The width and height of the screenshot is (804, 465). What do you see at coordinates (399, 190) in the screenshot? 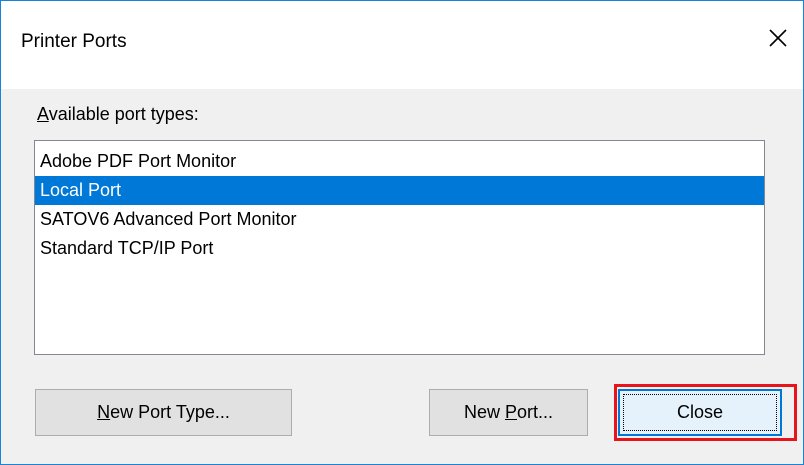
I see `list-item-local-port: Local Port` at bounding box center [399, 190].